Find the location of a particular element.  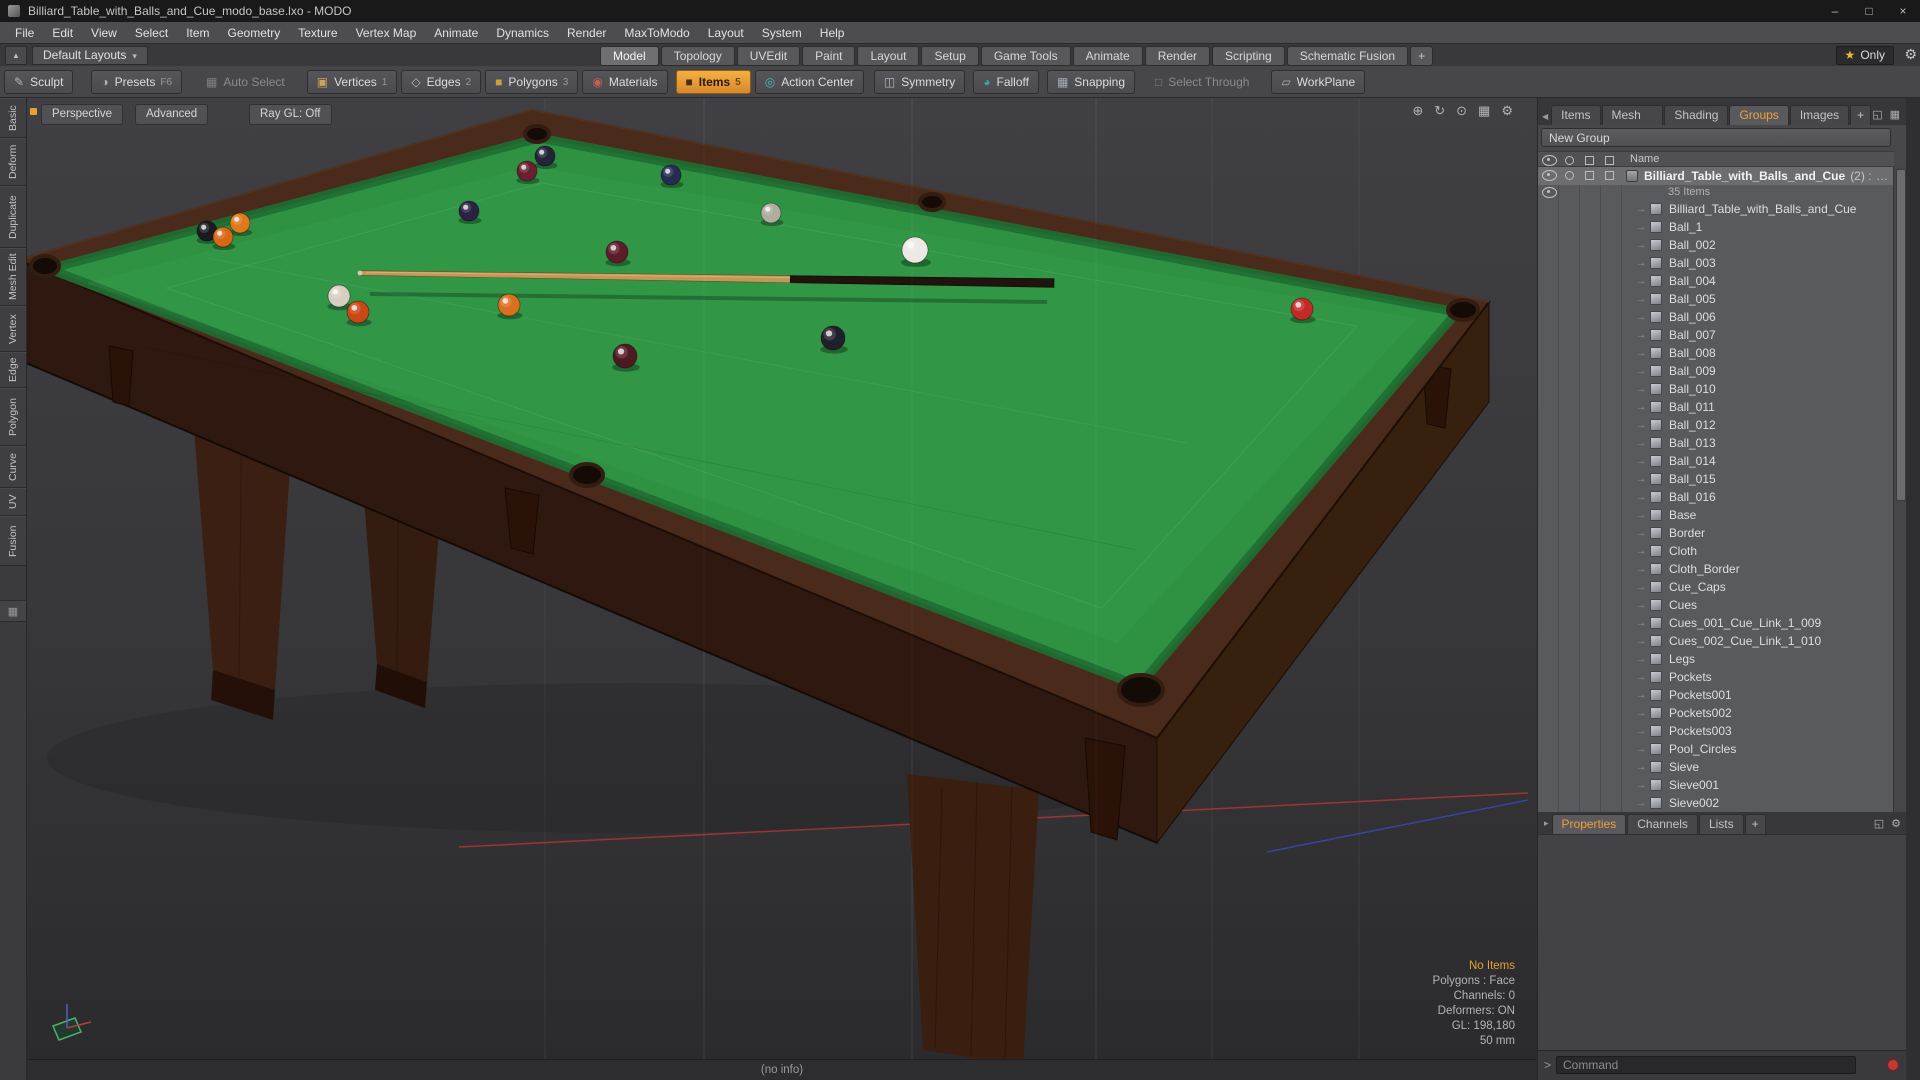

toolbar-presets-button: ◑ Presets F6 is located at coordinates (137, 82).